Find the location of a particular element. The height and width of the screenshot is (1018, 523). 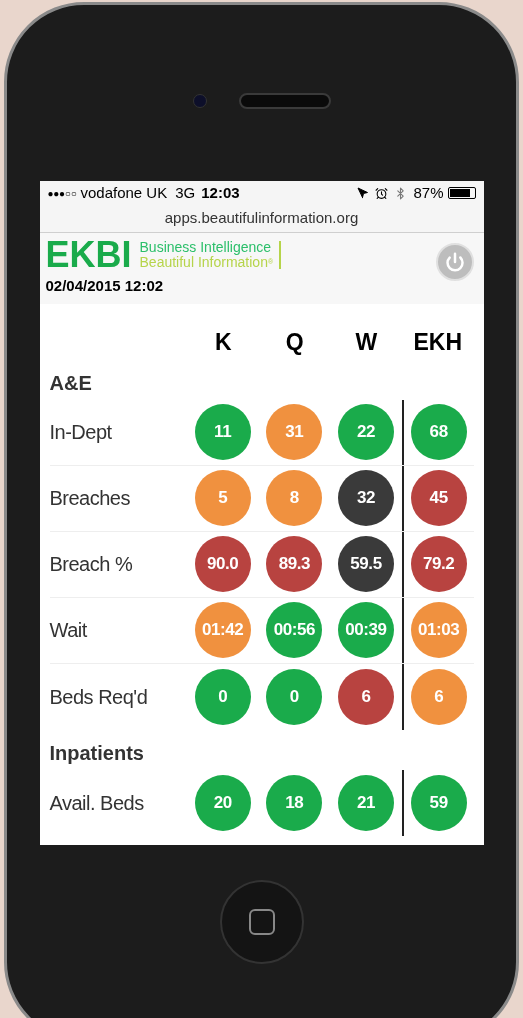

row-label: Beds Req'd is located at coordinates (99, 697).